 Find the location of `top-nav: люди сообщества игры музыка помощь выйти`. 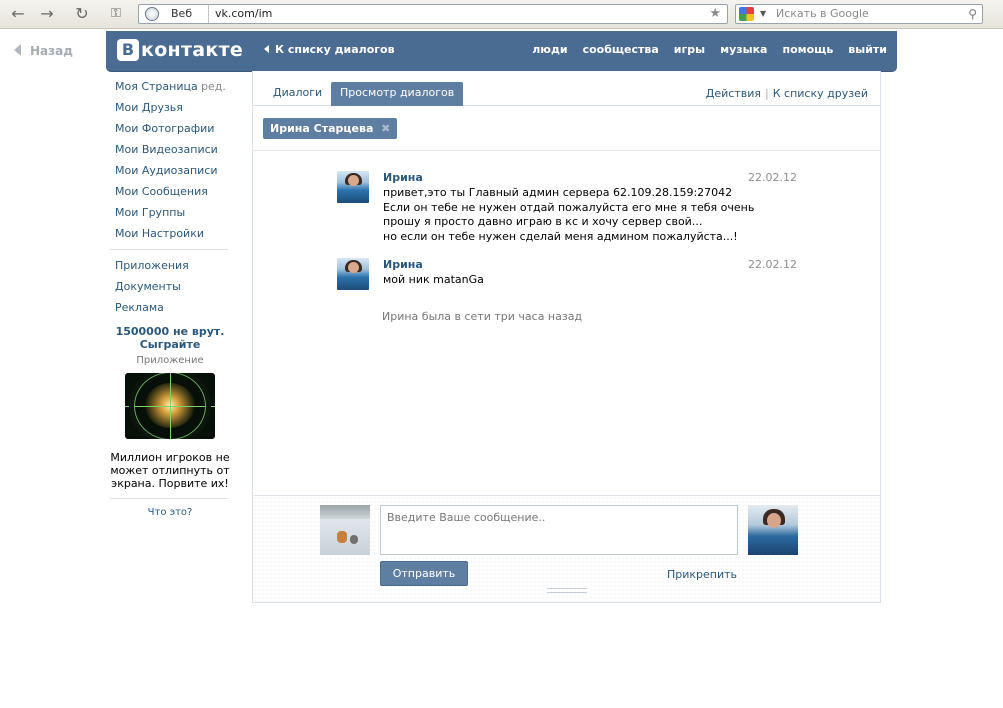

top-nav: люди сообщества игры музыка помощь выйти is located at coordinates (702, 49).